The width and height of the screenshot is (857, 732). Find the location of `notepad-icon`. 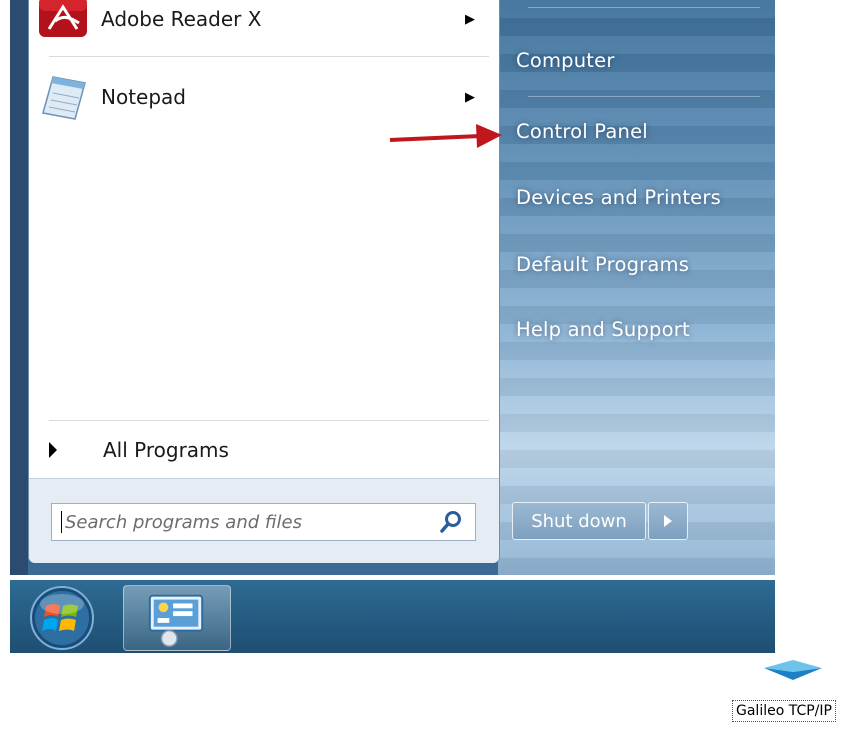

notepad-icon is located at coordinates (64, 98).